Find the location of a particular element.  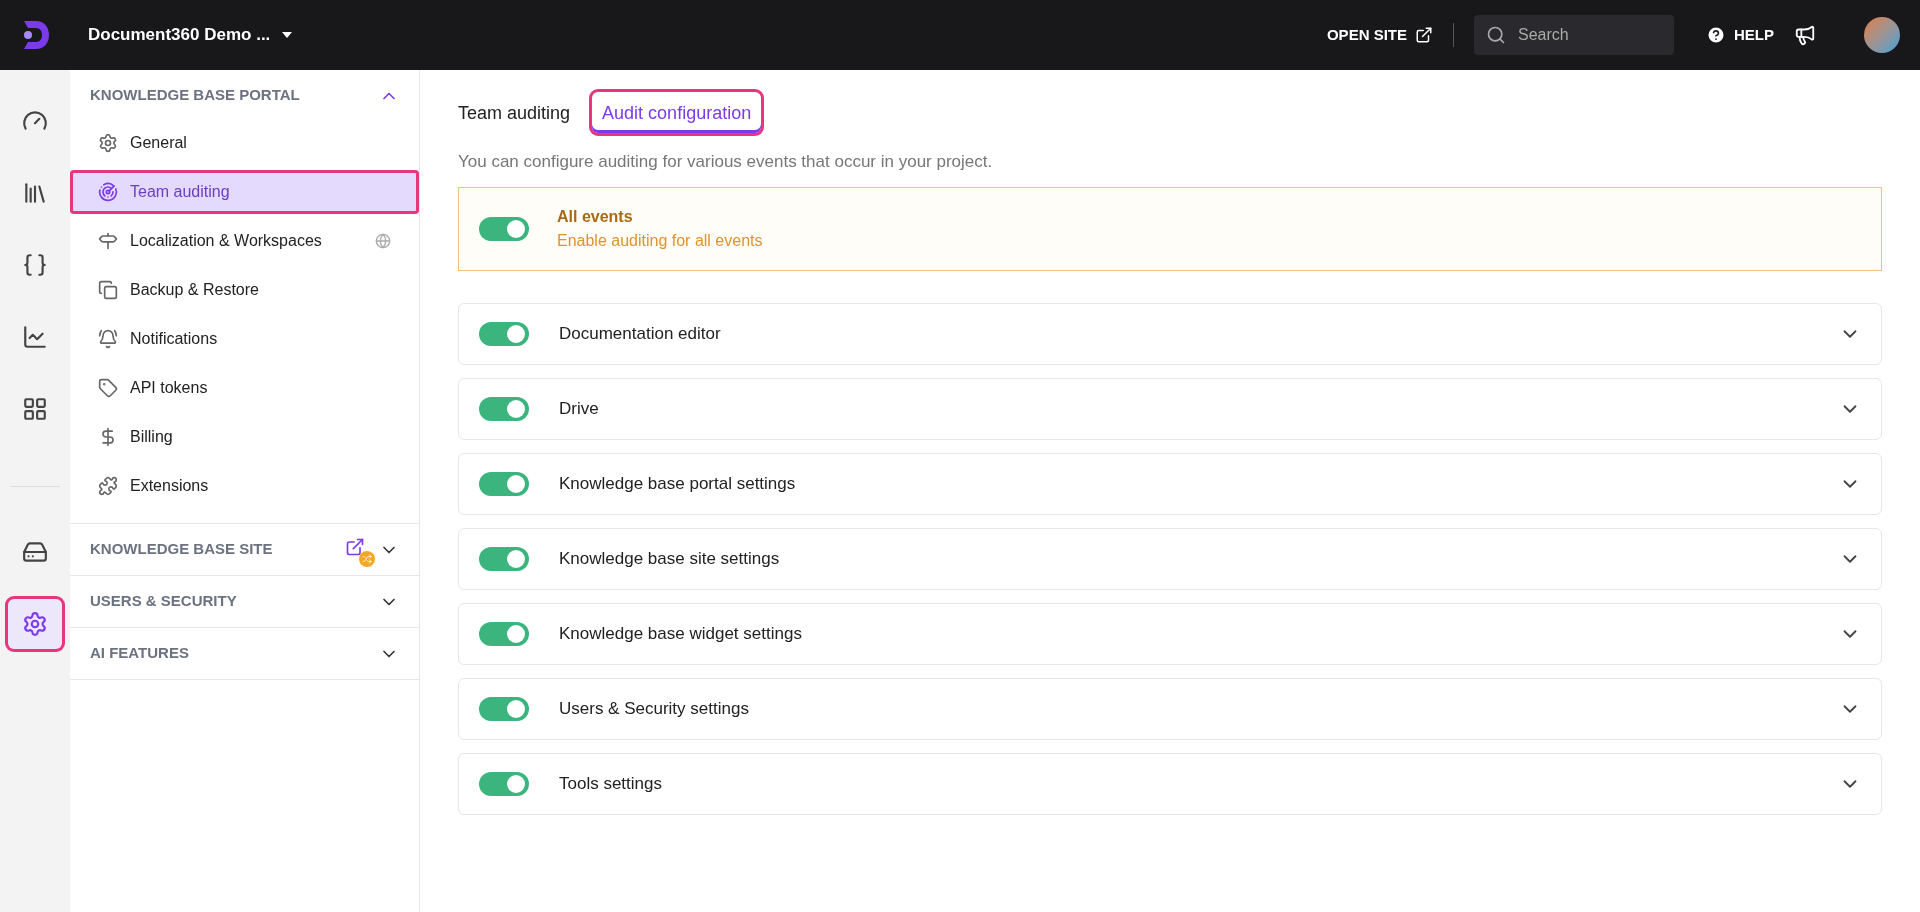

category-row: Knowledge base widget settings is located at coordinates (1170, 633).